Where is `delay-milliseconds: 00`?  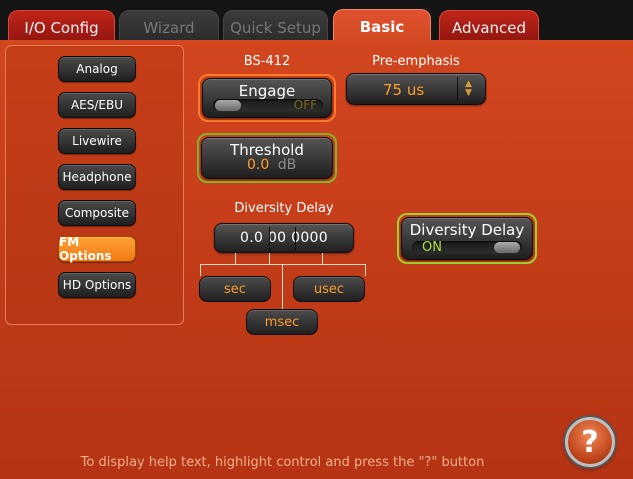 delay-milliseconds: 00 is located at coordinates (277, 238).